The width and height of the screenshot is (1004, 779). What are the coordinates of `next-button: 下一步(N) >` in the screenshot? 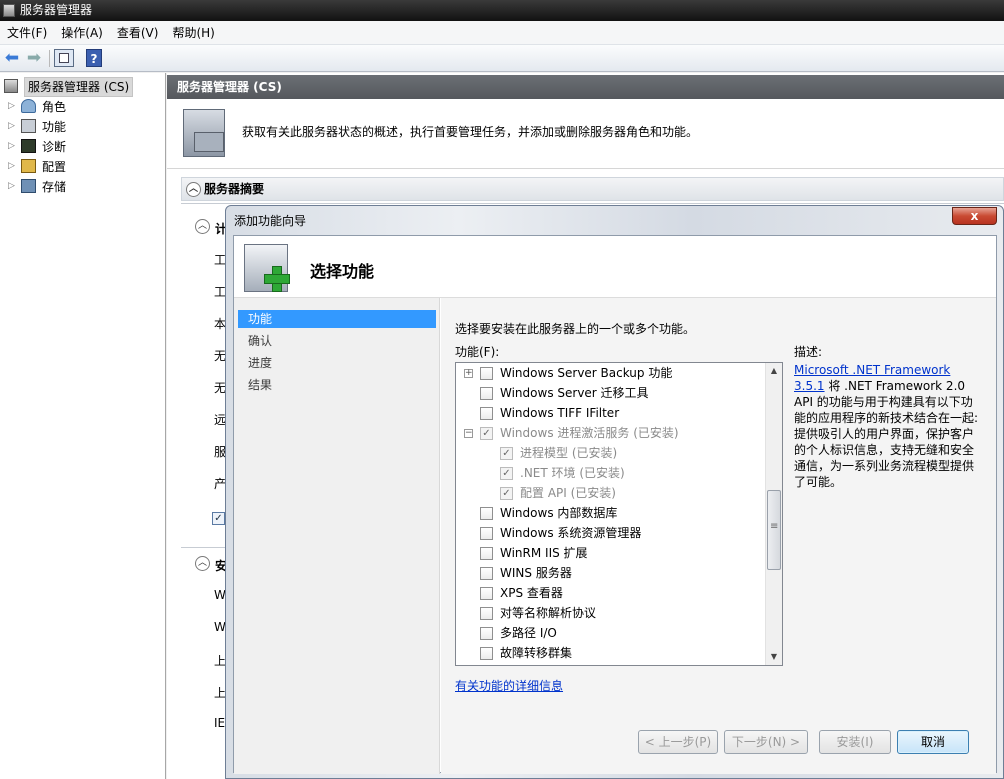 It's located at (766, 742).